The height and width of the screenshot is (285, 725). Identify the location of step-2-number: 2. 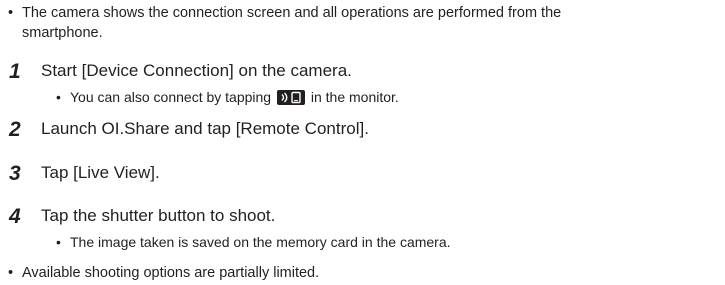
(15, 129).